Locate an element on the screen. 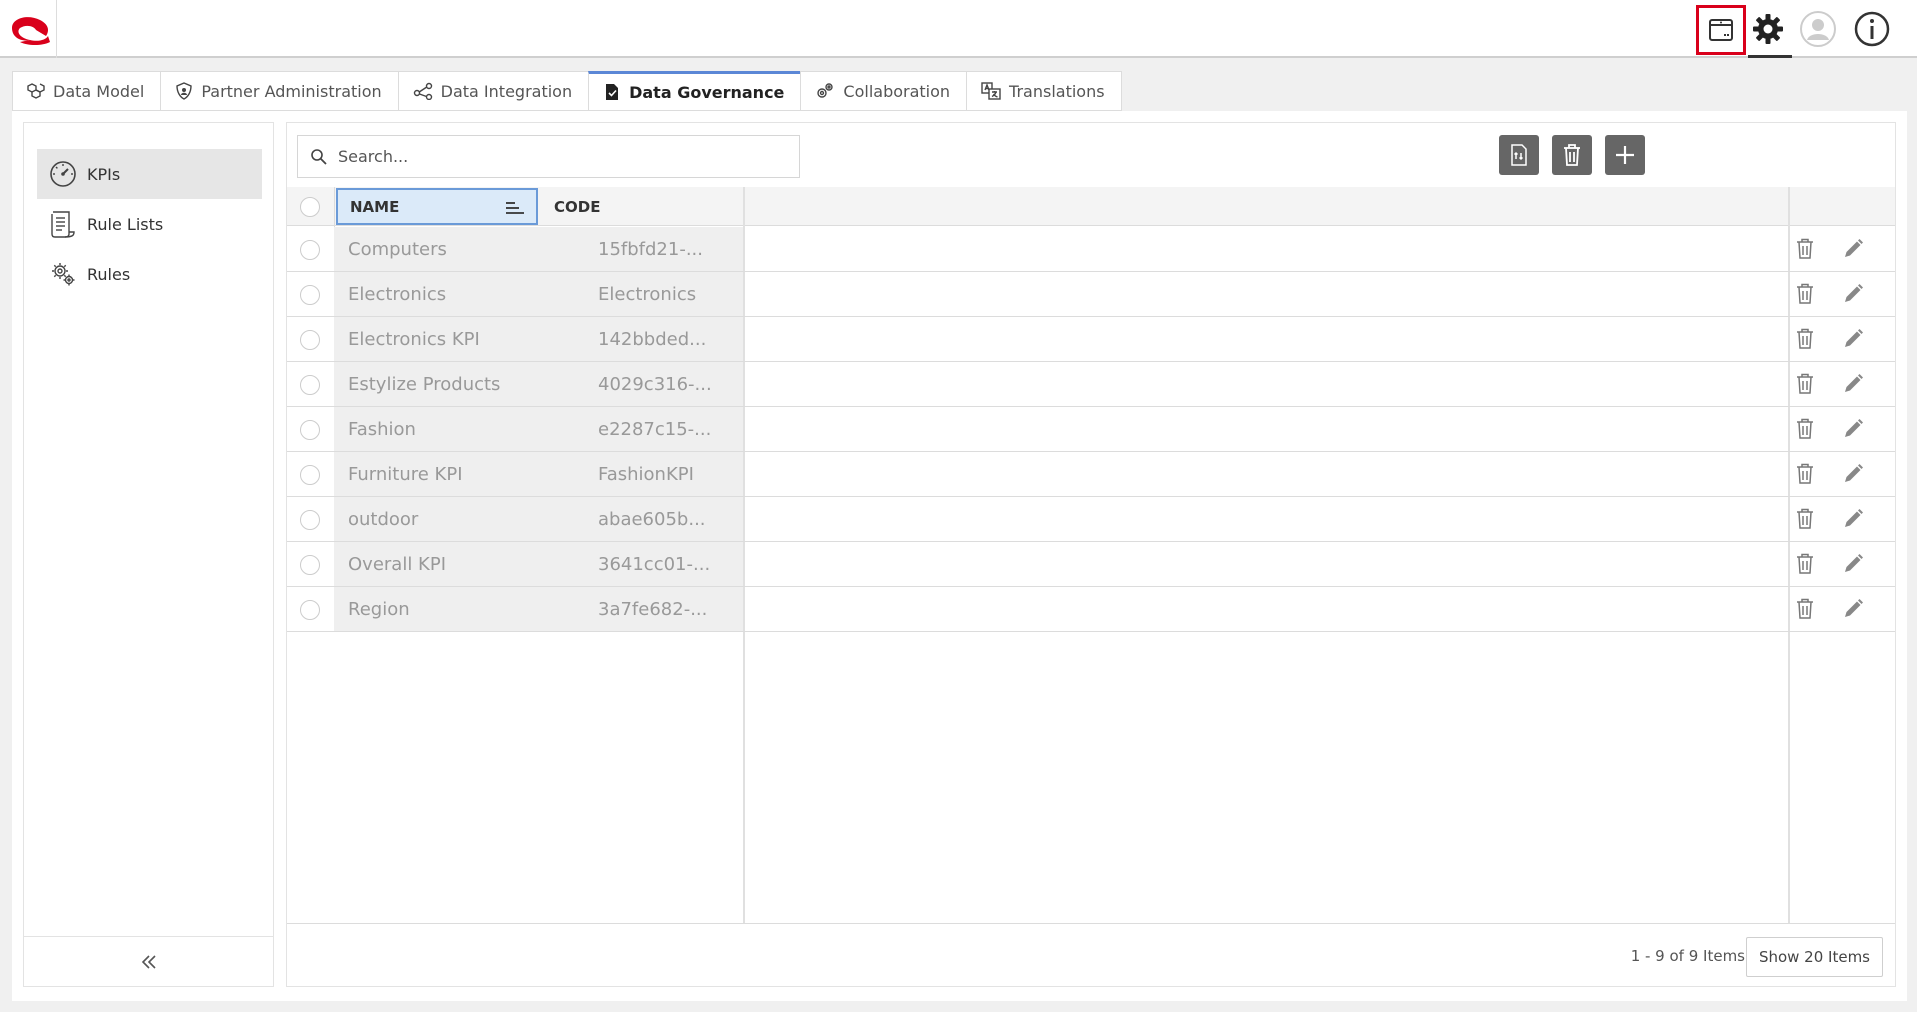 The width and height of the screenshot is (1917, 1012). top-bar is located at coordinates (958, 29).